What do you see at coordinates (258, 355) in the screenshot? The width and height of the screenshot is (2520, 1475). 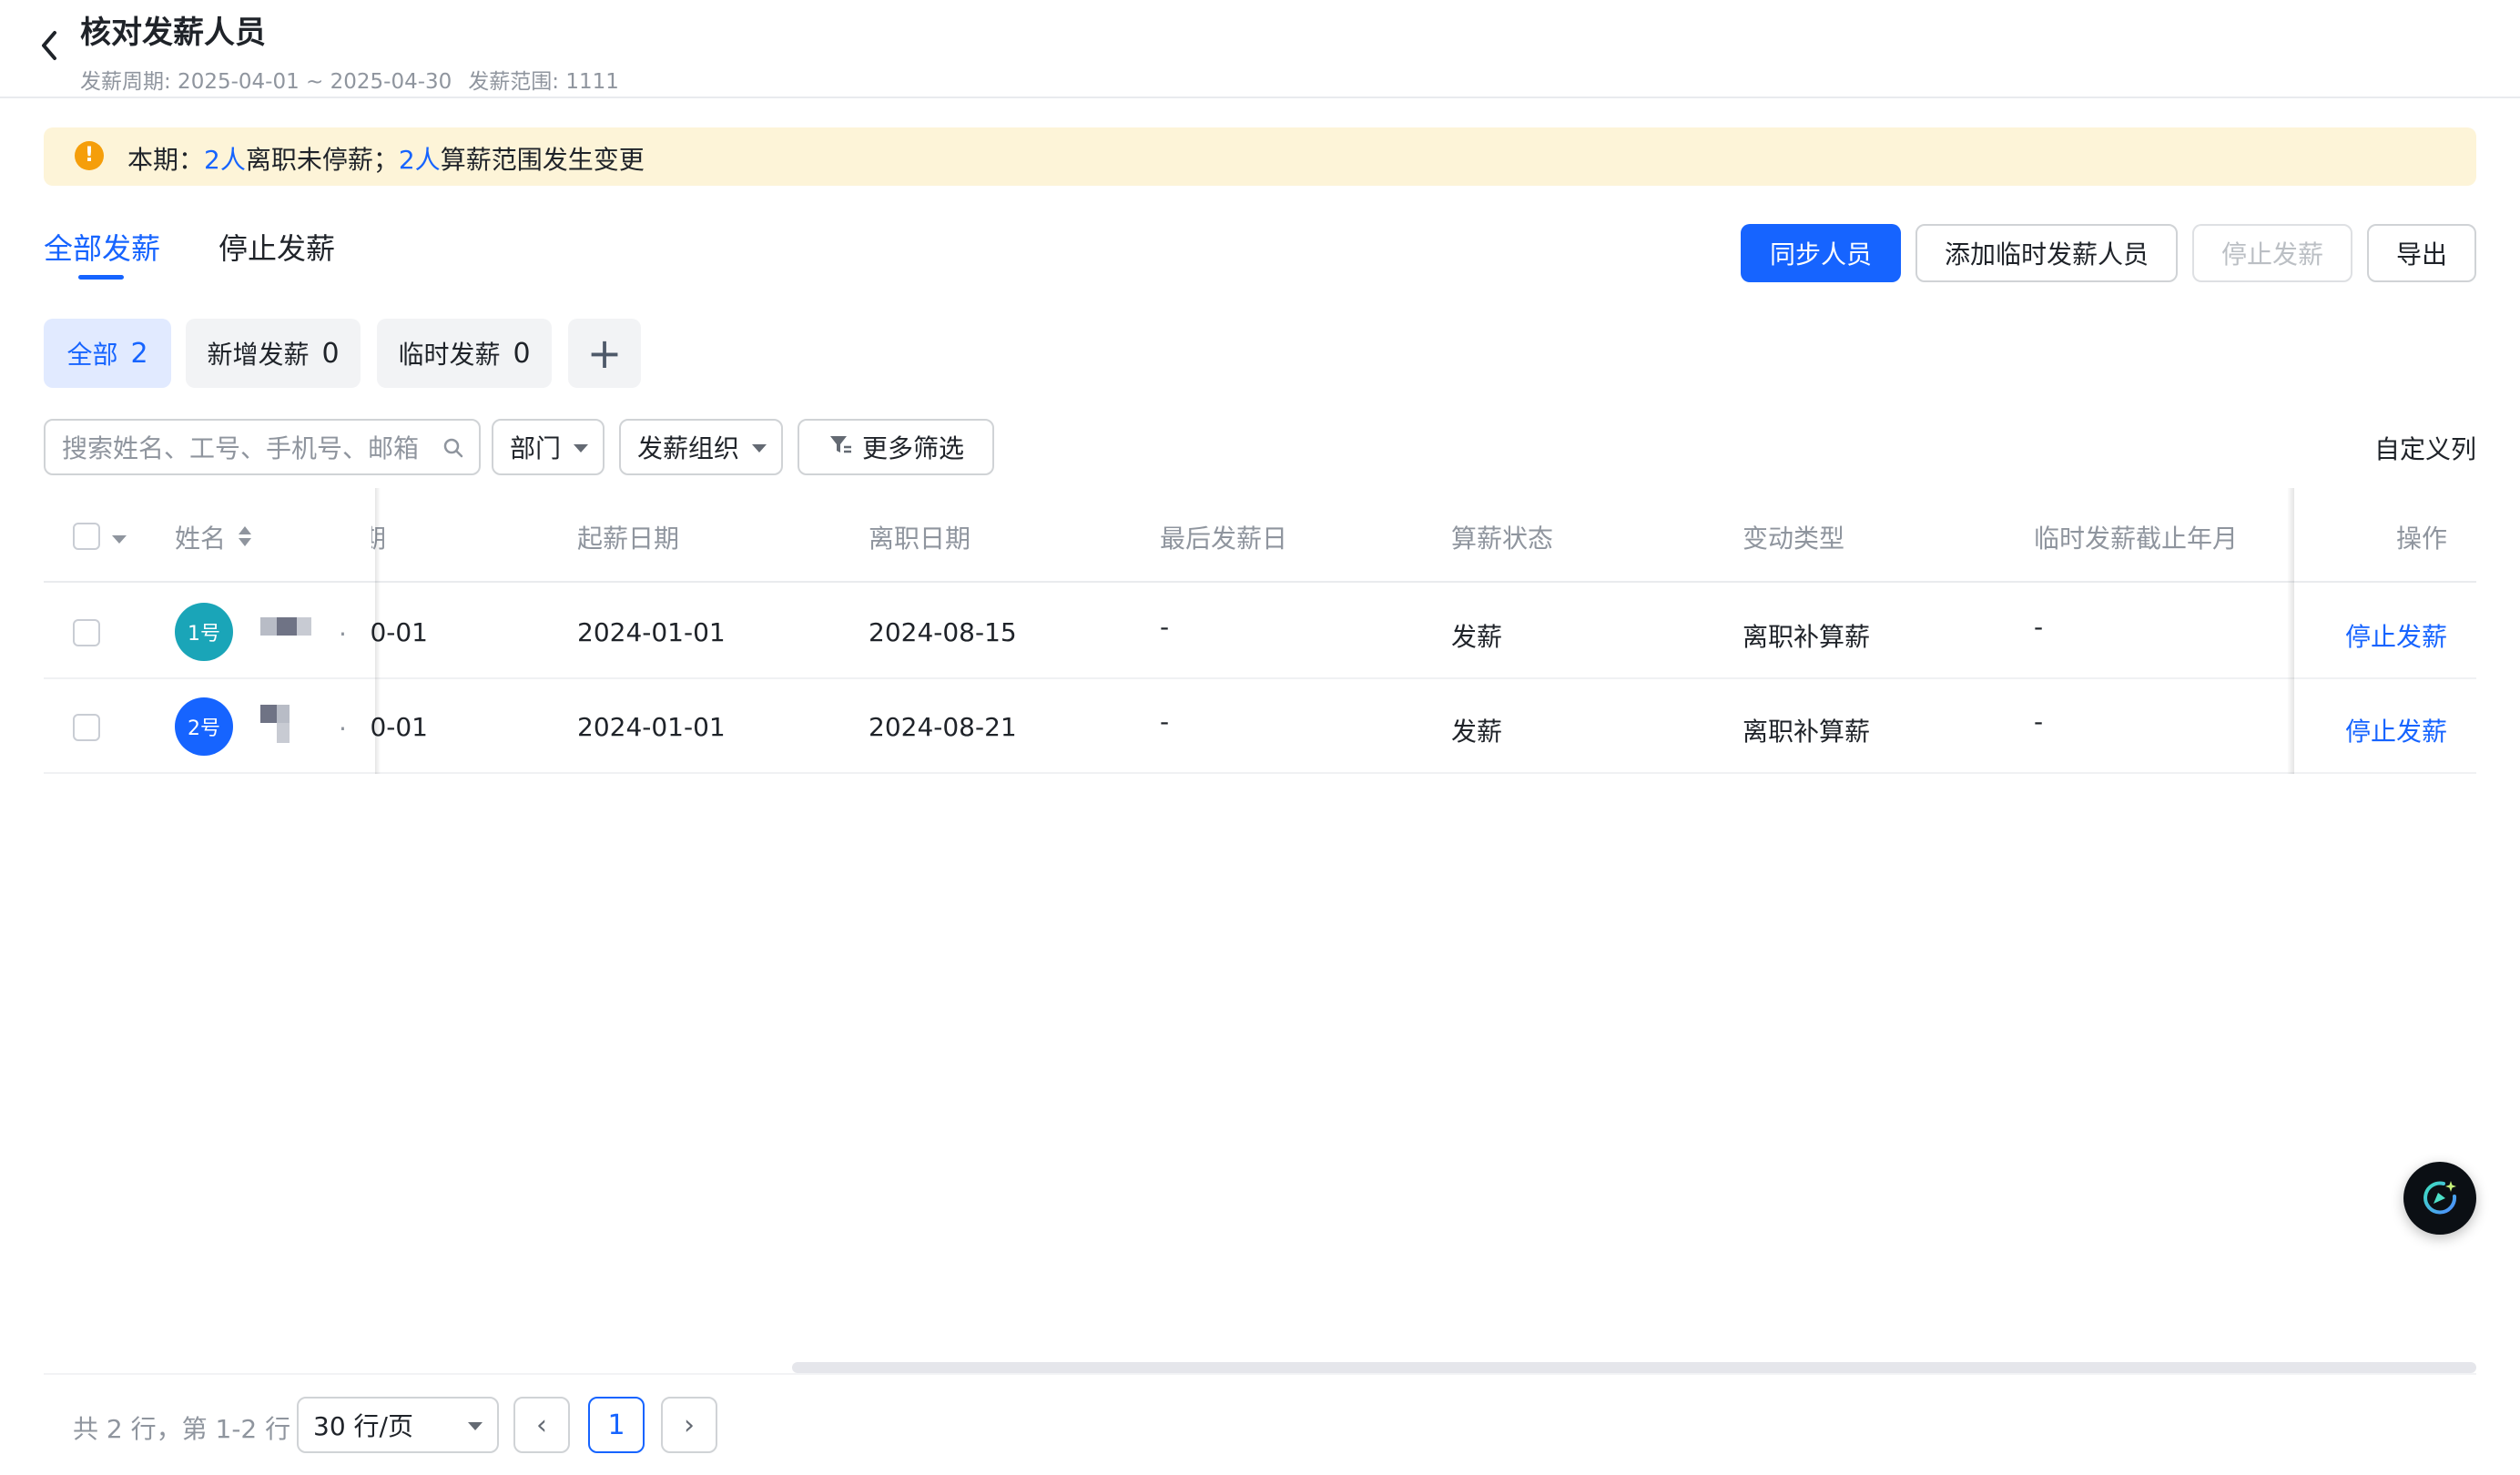 I see `chip-new-pay-label: 新增发薪` at bounding box center [258, 355].